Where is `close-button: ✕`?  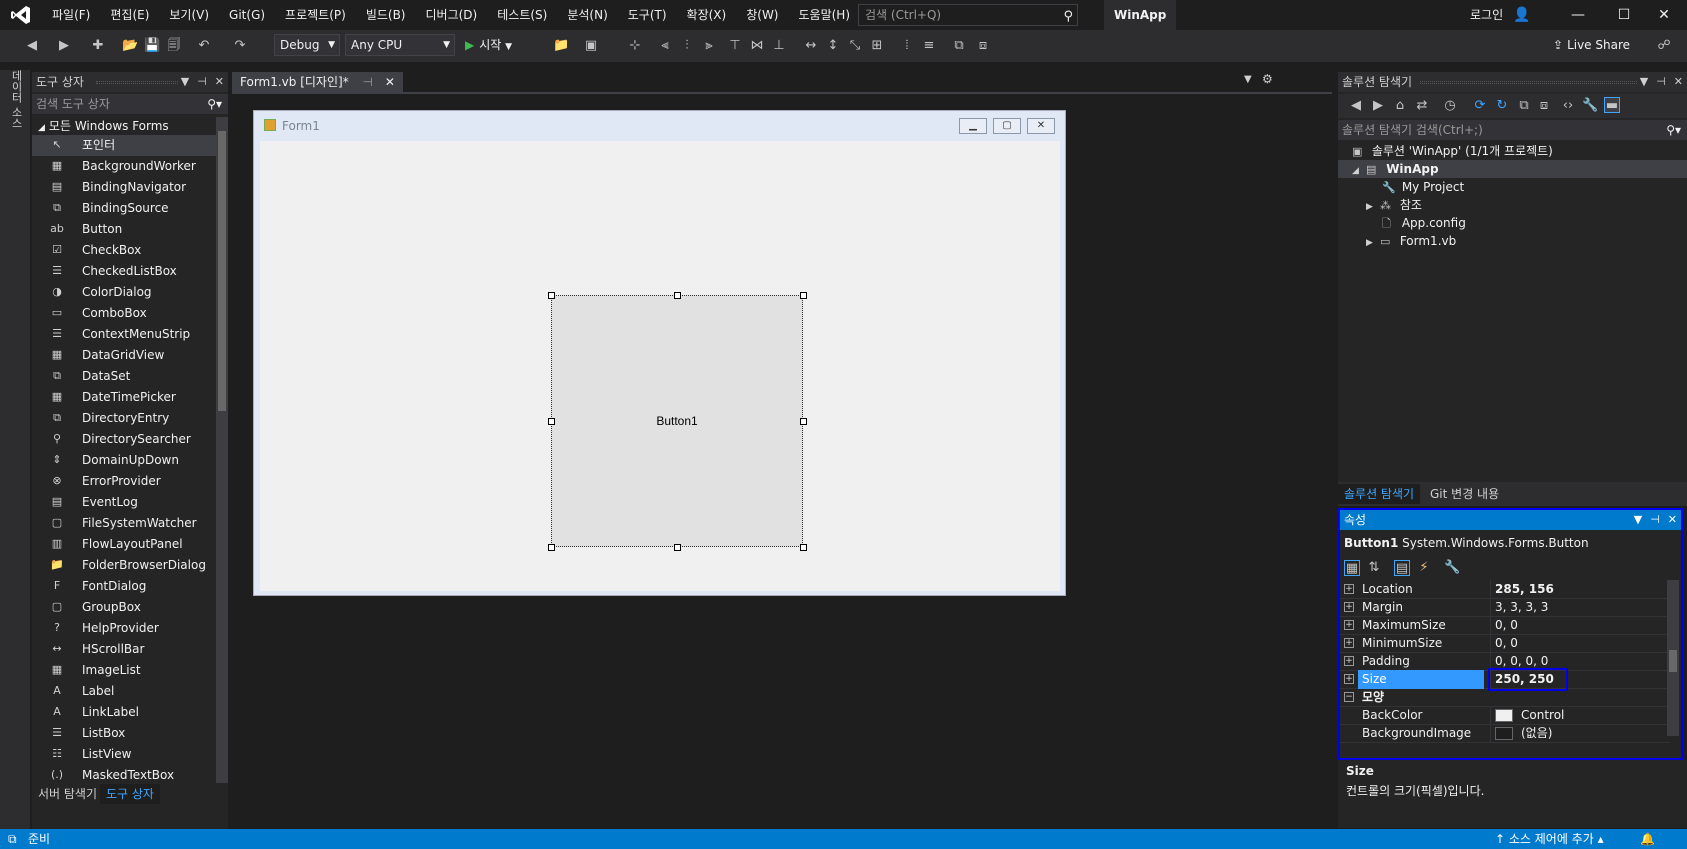 close-button: ✕ is located at coordinates (1664, 15).